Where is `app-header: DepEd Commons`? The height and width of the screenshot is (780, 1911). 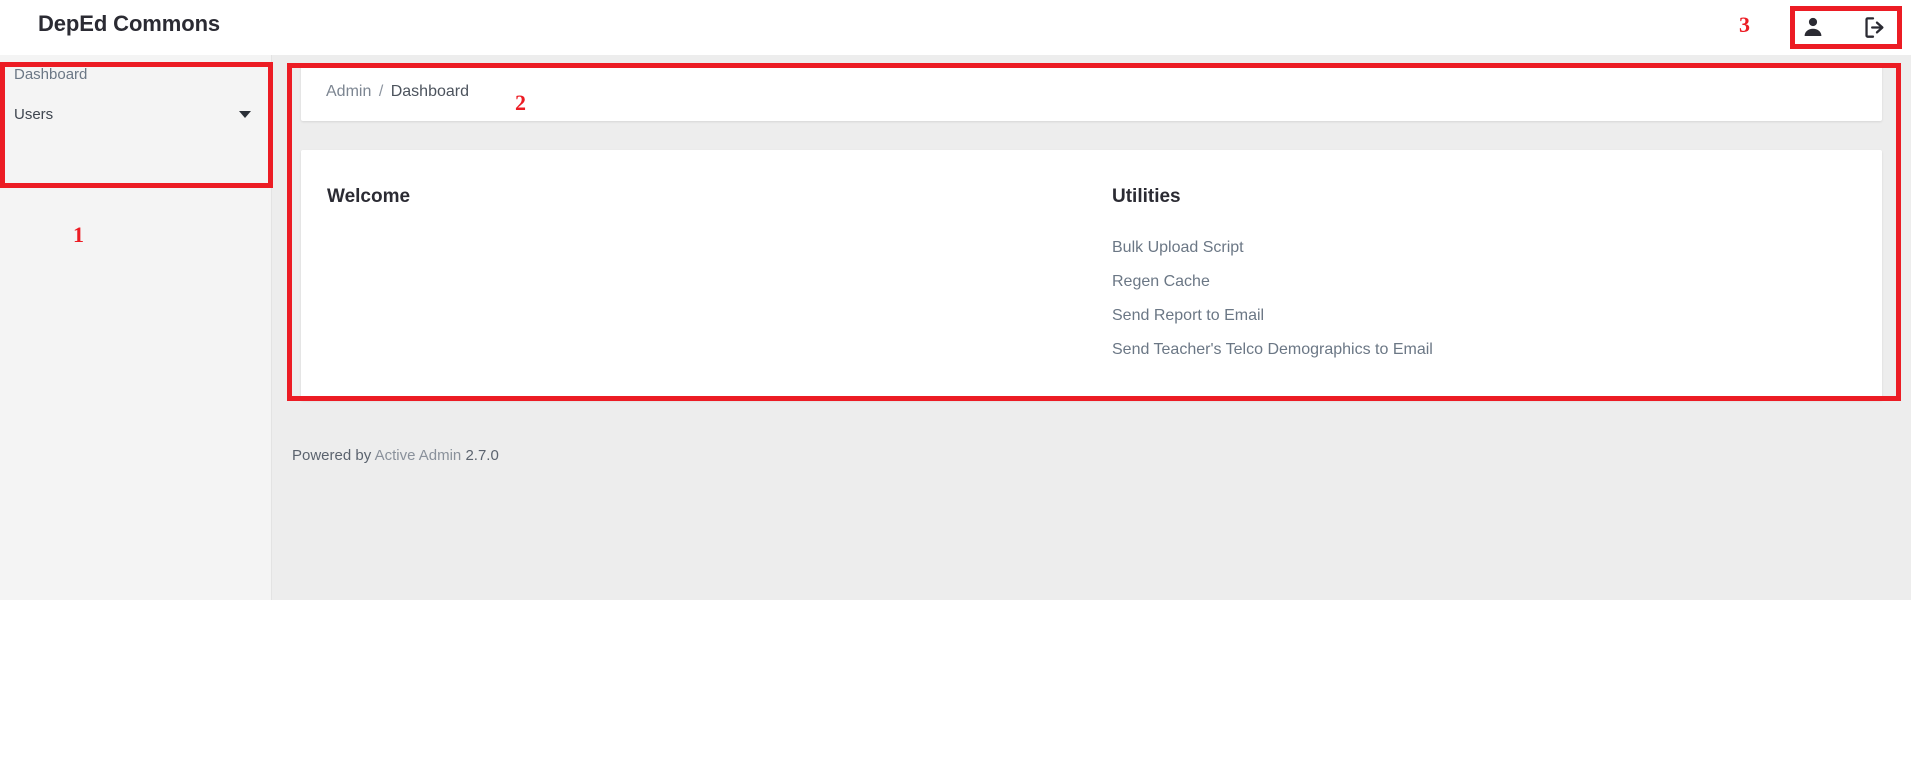
app-header: DepEd Commons is located at coordinates (955, 27).